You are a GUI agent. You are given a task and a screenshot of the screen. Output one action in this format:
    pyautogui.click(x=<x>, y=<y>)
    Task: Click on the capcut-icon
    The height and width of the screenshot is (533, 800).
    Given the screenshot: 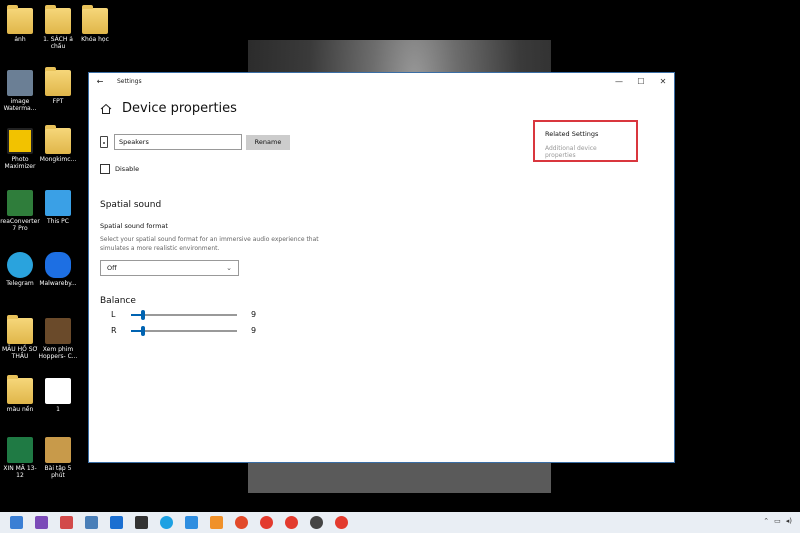 What is the action you would take?
    pyautogui.click(x=141, y=522)
    